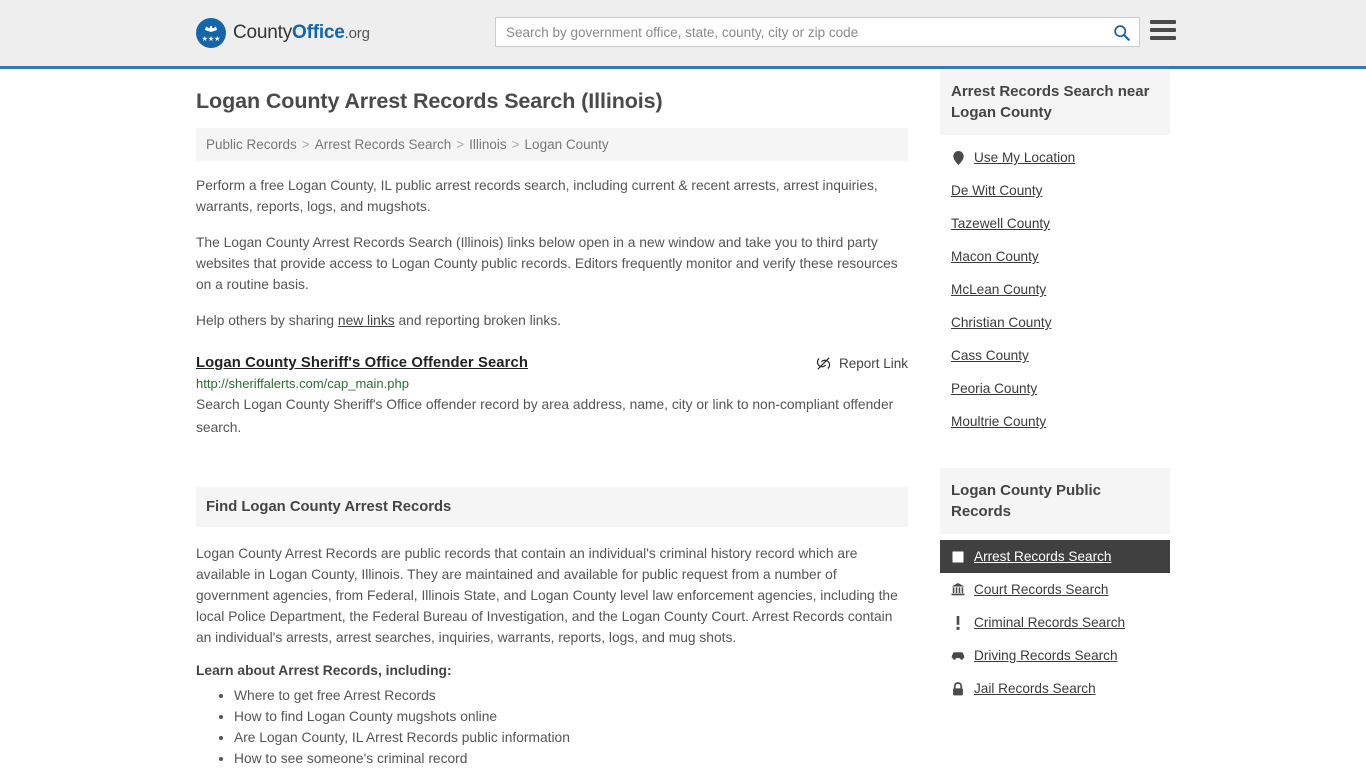 The width and height of the screenshot is (1366, 768). Describe the element at coordinates (1025, 157) in the screenshot. I see `sidebar-item-label: Use My Location` at that location.